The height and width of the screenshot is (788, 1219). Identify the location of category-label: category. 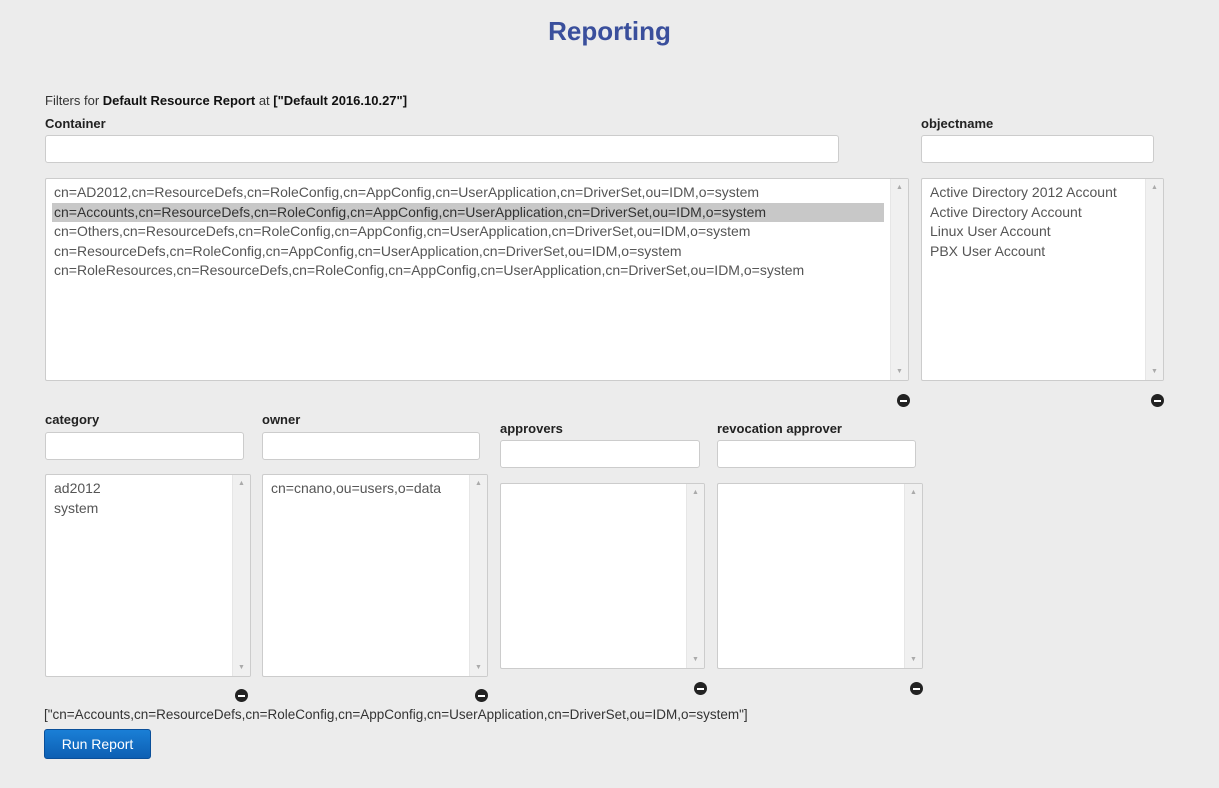
(72, 419).